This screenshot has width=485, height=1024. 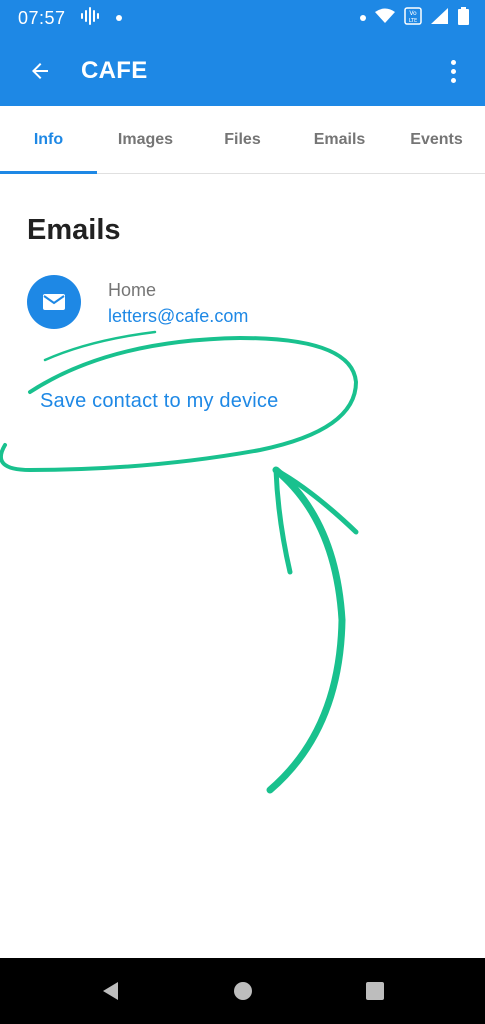 I want to click on page-title: CAFE, so click(x=114, y=70).